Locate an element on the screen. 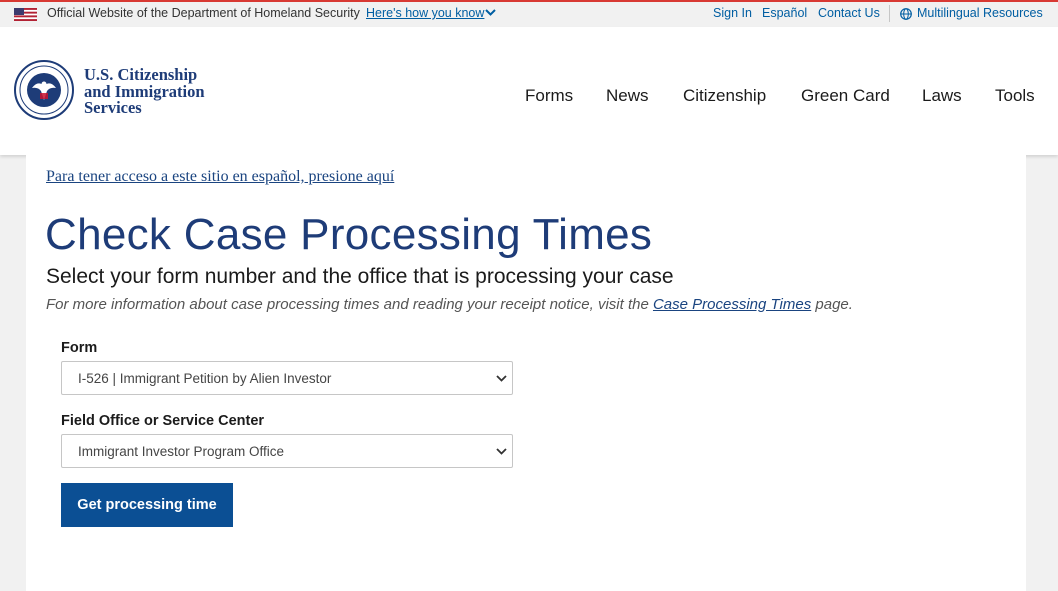 This screenshot has height=591, width=1058. nav-forms: Forms is located at coordinates (549, 96).